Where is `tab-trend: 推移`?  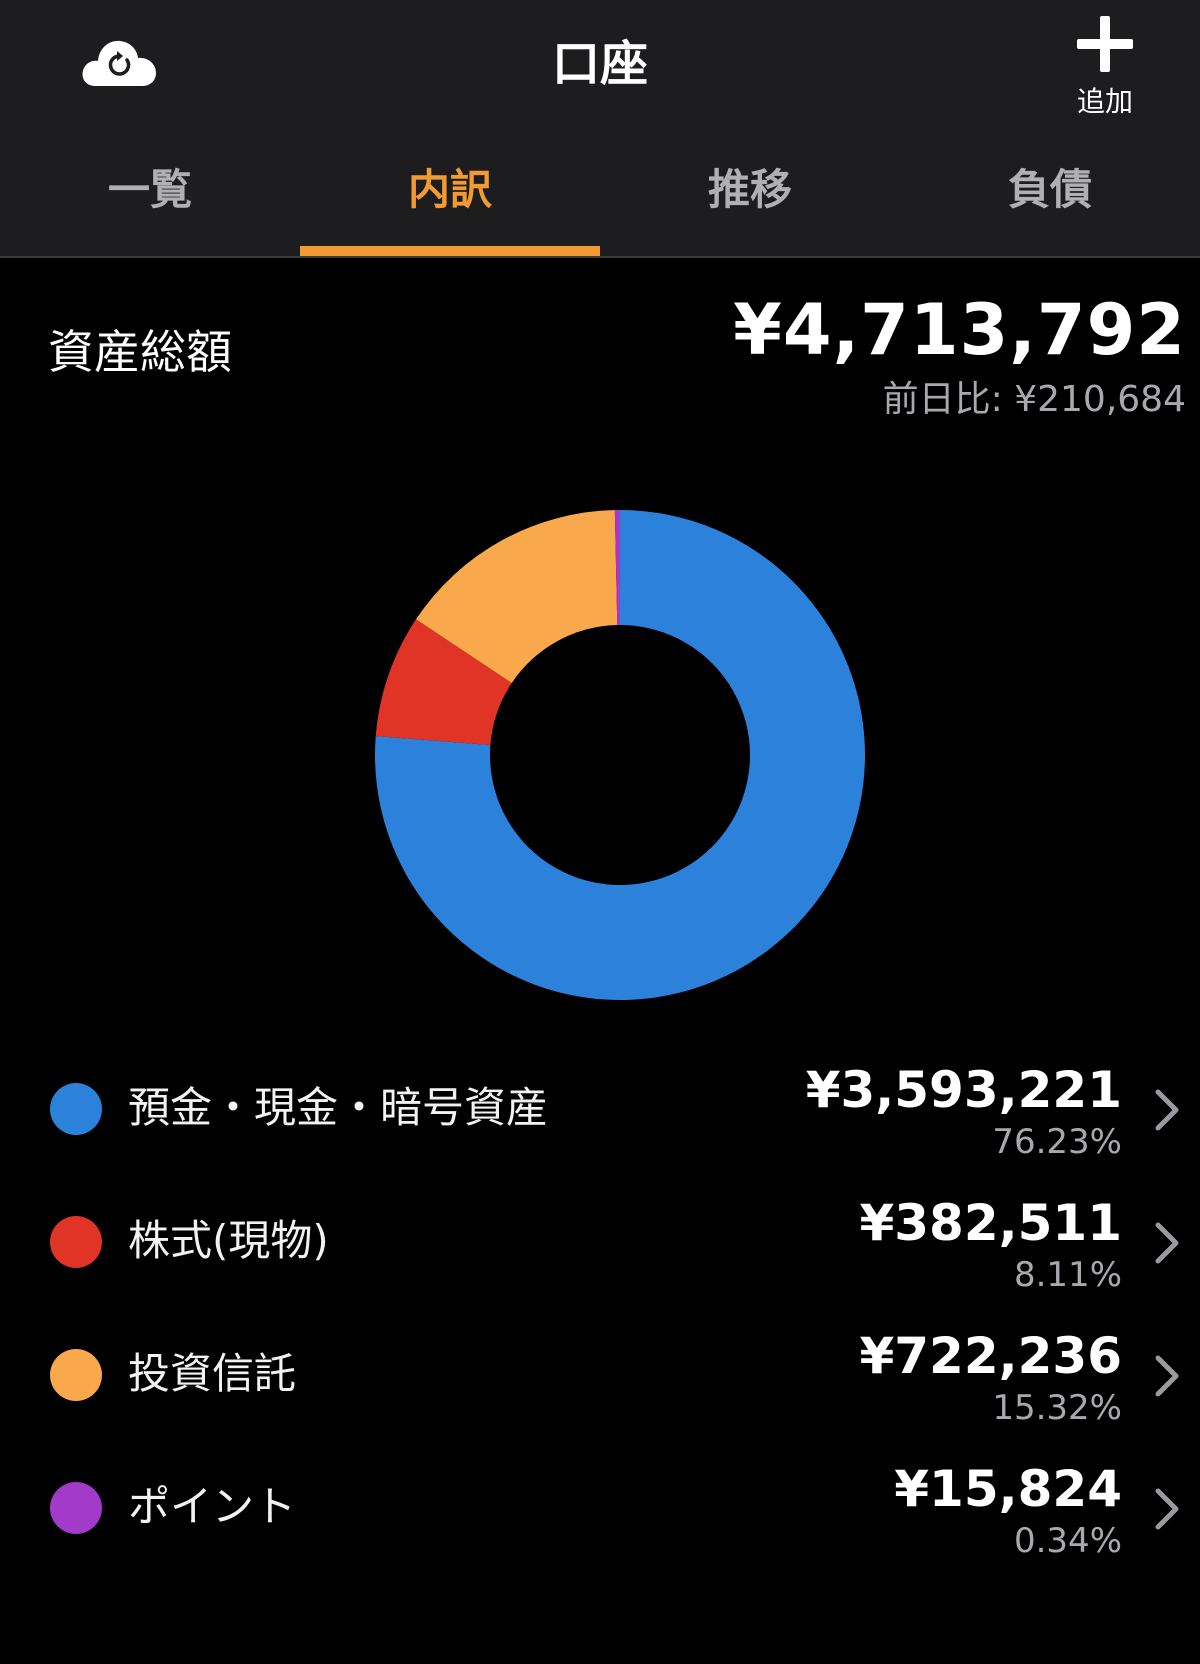
tab-trend: 推移 is located at coordinates (750, 203).